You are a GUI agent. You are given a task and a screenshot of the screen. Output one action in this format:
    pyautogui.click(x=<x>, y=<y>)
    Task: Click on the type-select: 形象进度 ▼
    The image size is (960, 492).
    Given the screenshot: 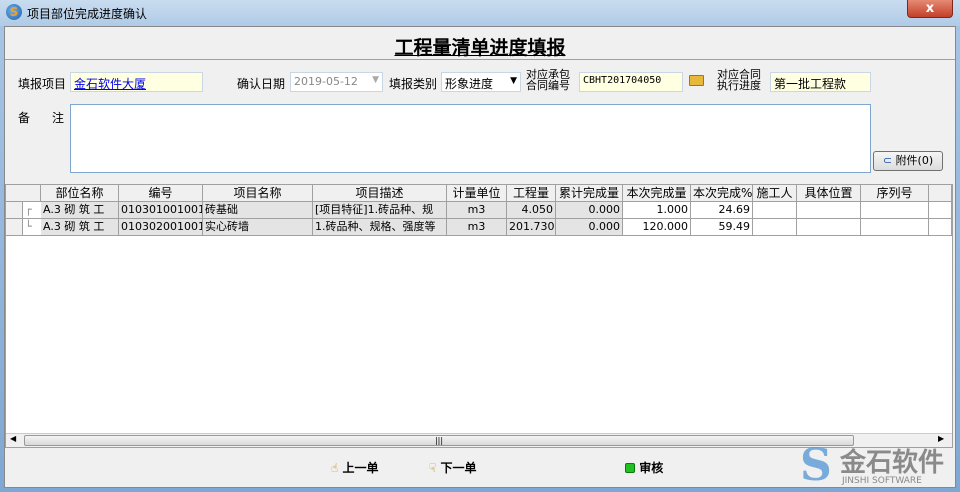 What is the action you would take?
    pyautogui.click(x=481, y=82)
    